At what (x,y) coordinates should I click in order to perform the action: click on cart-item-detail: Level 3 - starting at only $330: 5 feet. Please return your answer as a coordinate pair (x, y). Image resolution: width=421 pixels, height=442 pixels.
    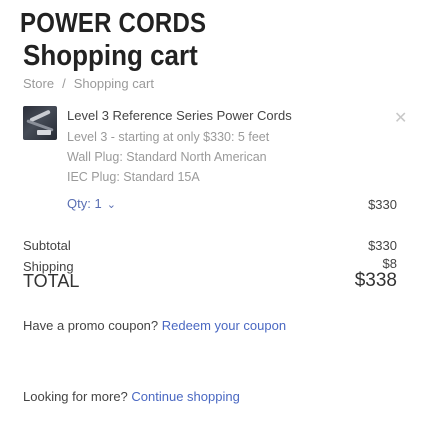
    Looking at the image, I should click on (168, 137).